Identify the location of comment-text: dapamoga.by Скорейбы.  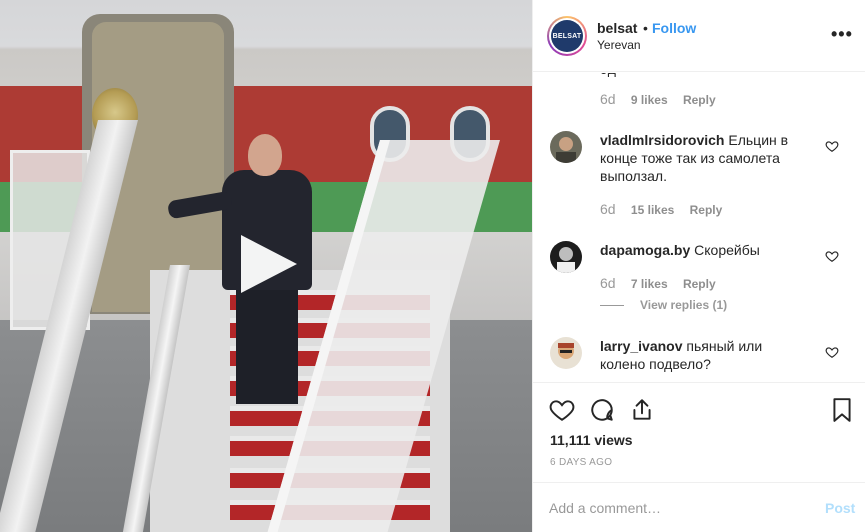
(705, 250).